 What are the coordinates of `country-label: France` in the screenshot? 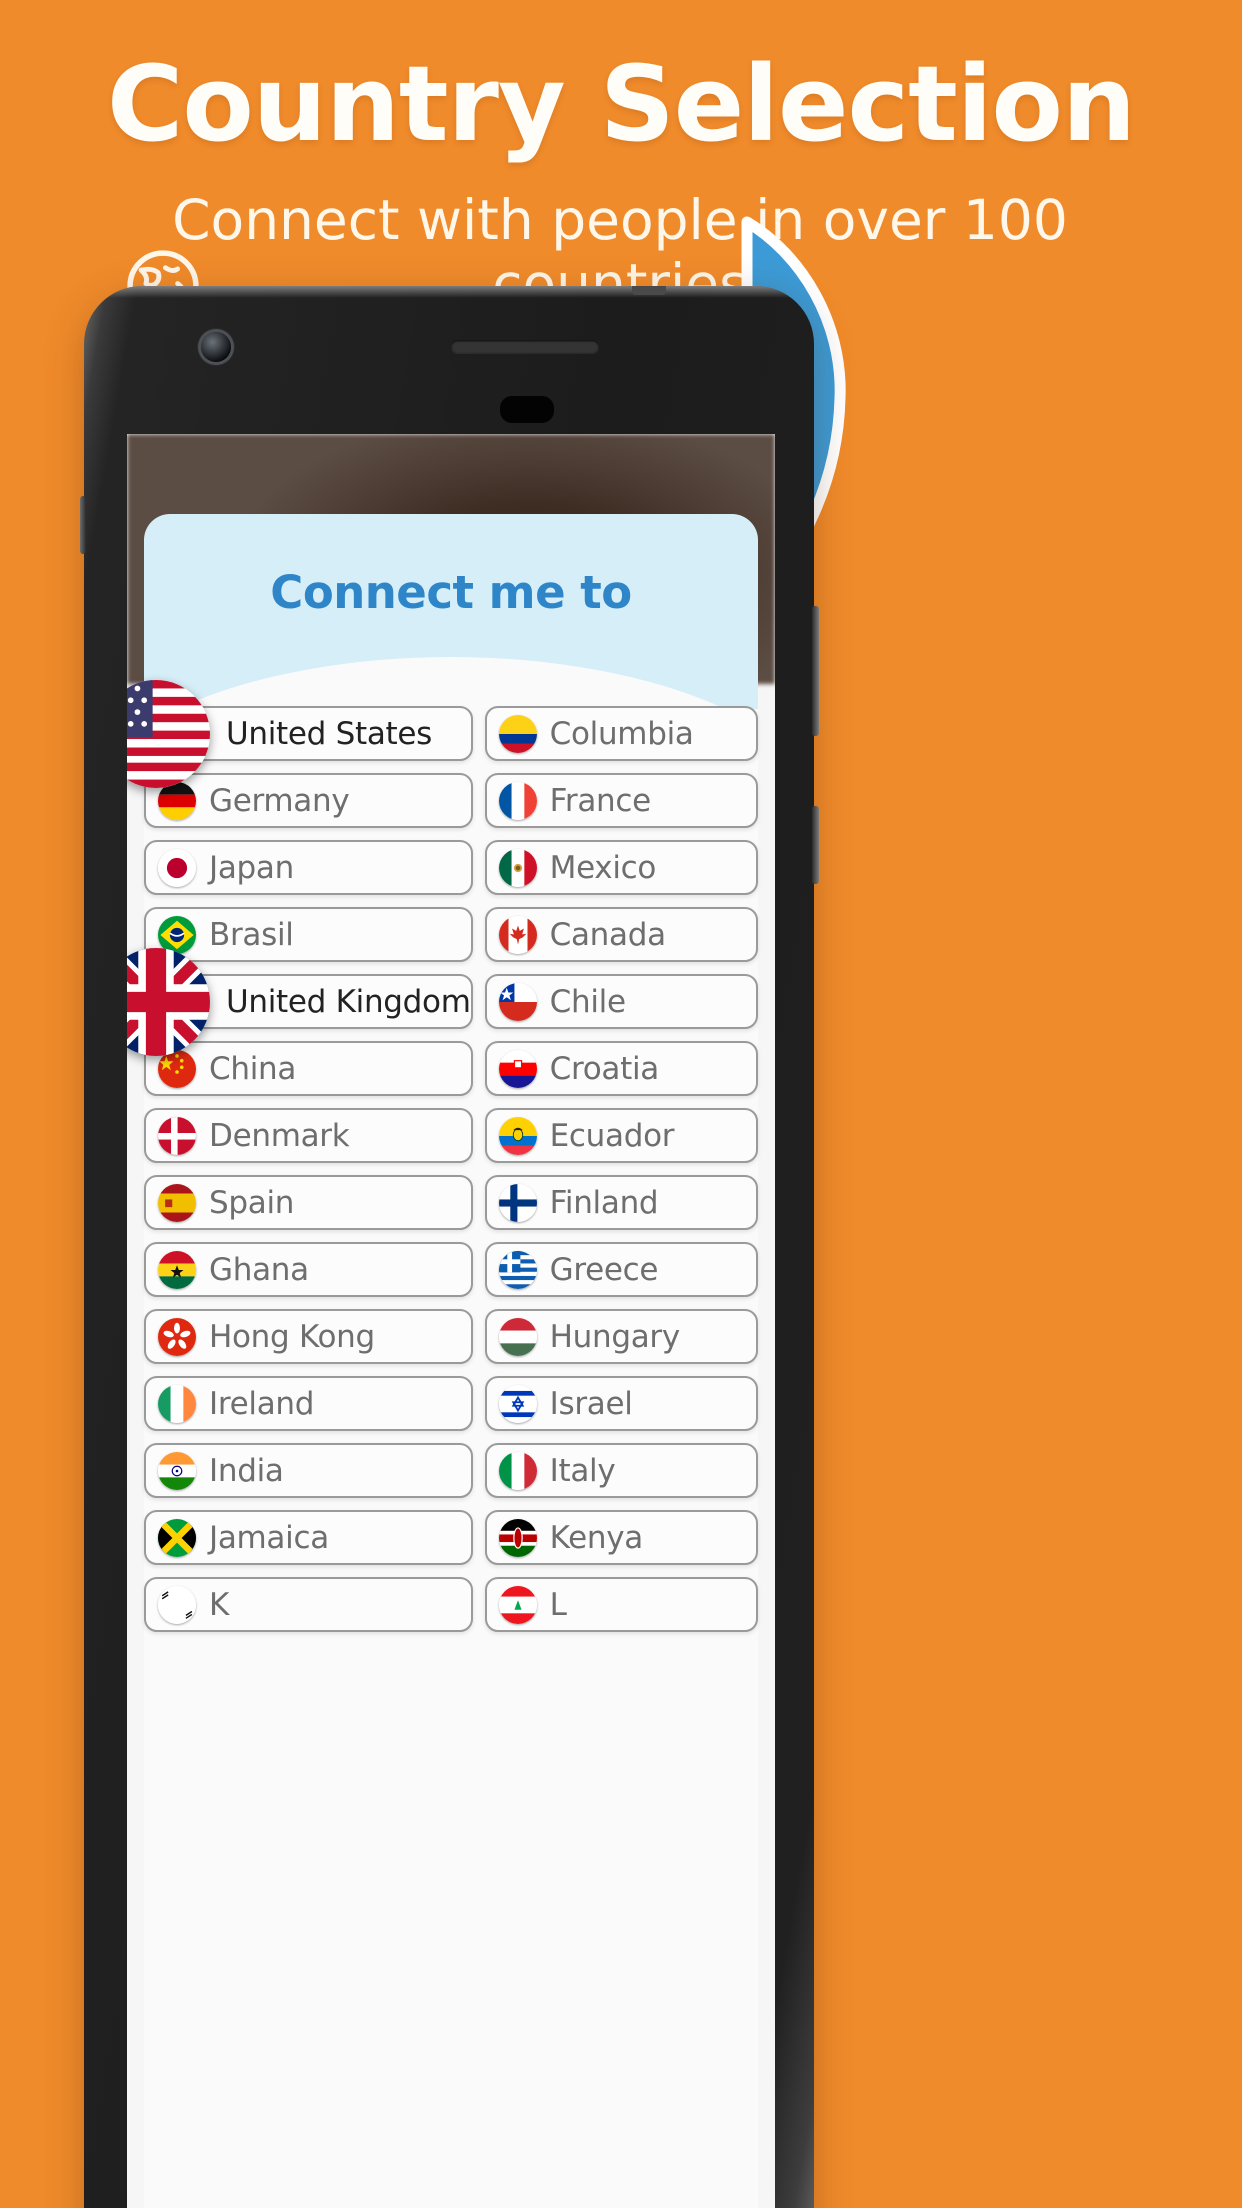 It's located at (600, 800).